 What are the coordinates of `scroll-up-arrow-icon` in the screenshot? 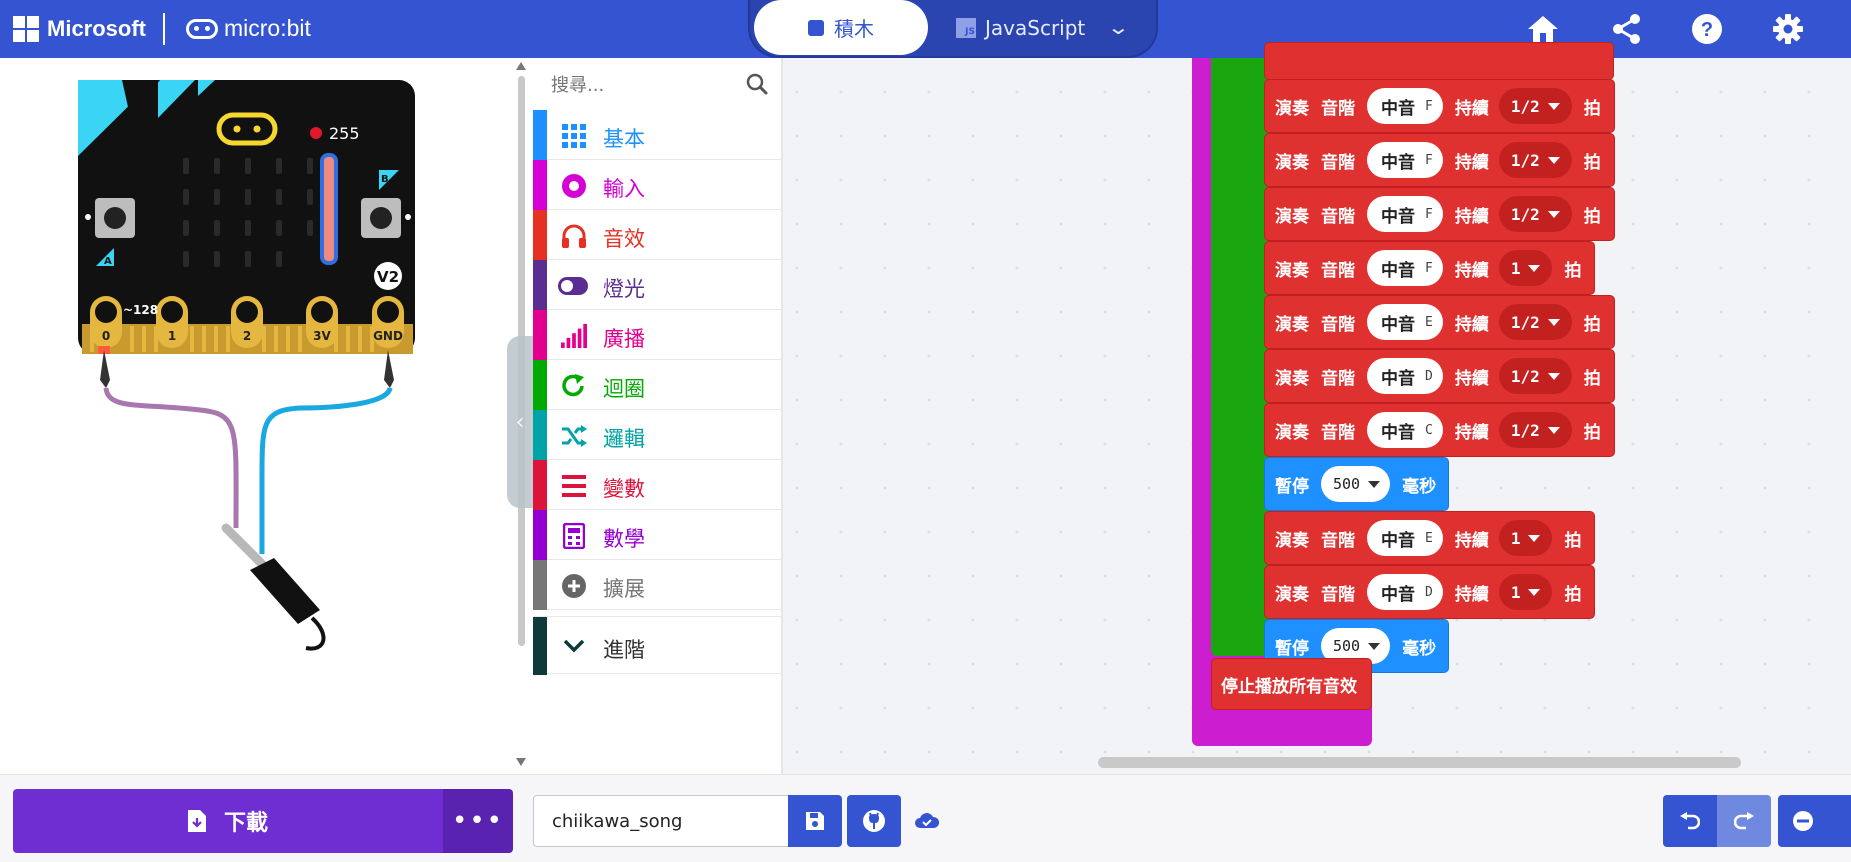 It's located at (521, 66).